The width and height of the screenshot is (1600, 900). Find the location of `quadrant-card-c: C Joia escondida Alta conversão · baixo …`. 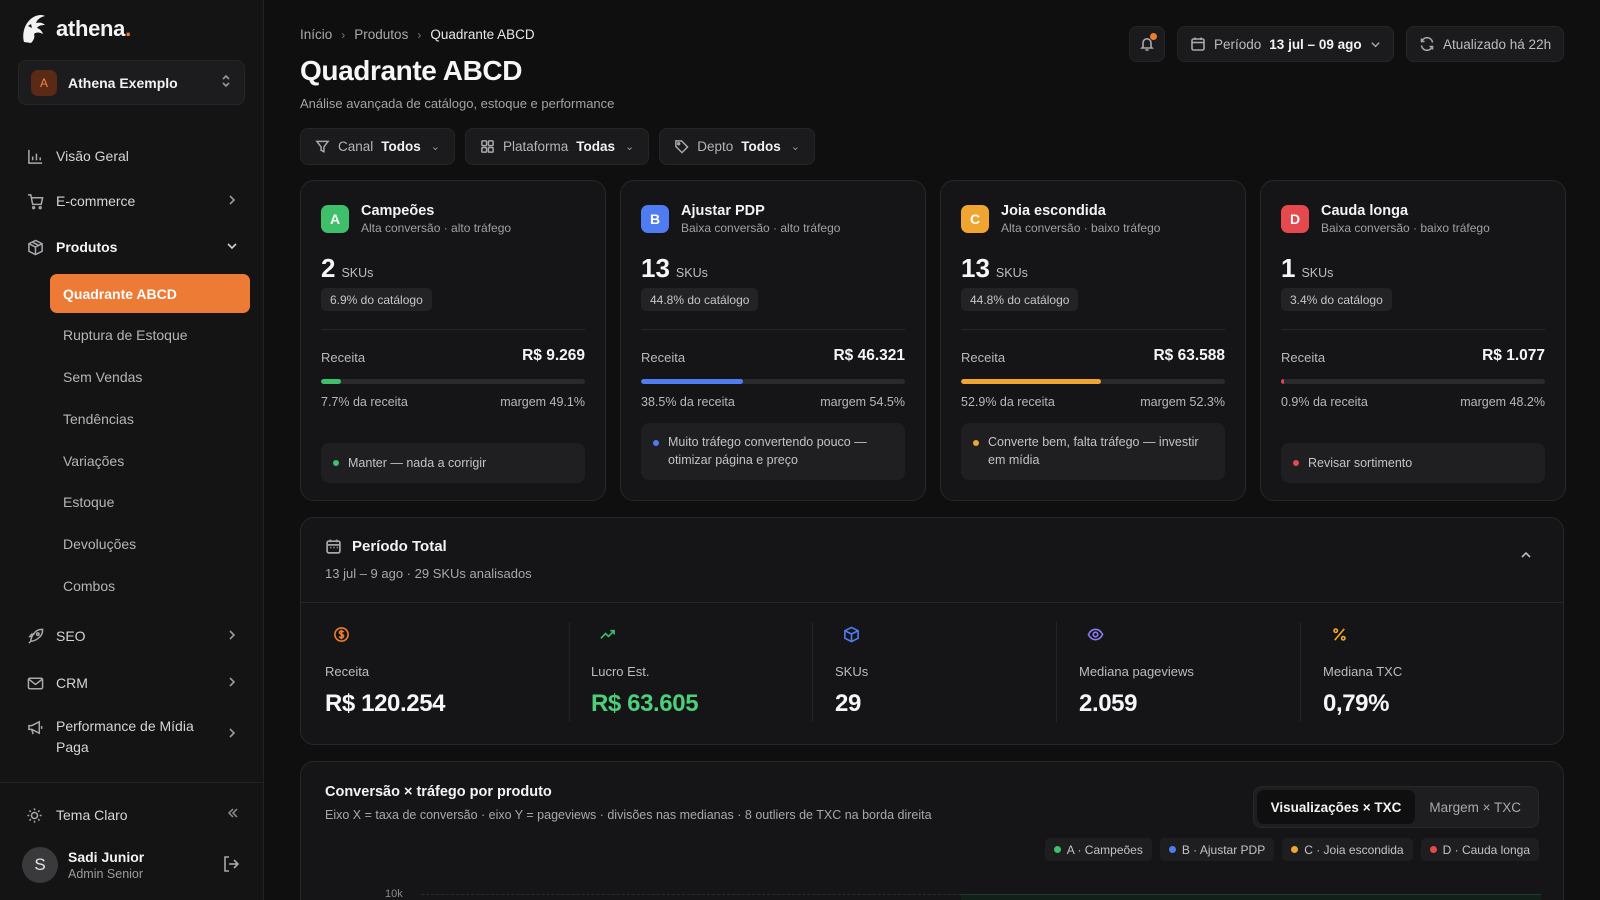

quadrant-card-c: C Joia escondida Alta conversão · baixo … is located at coordinates (1093, 340).